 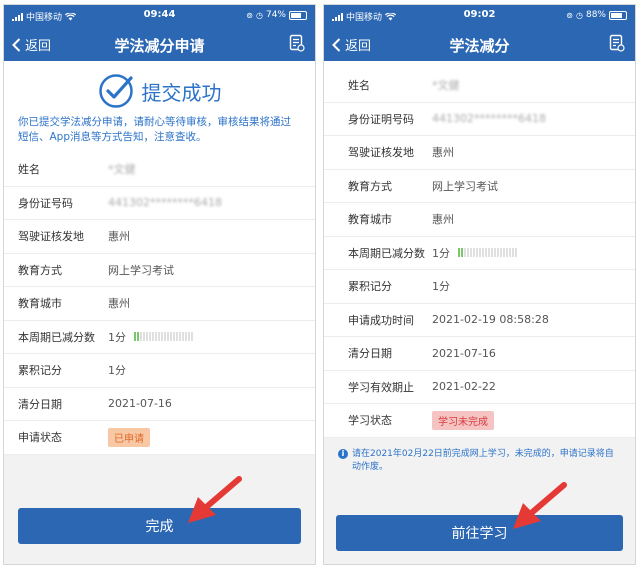 What do you see at coordinates (40, 304) in the screenshot?
I see `row-label: 教育城市` at bounding box center [40, 304].